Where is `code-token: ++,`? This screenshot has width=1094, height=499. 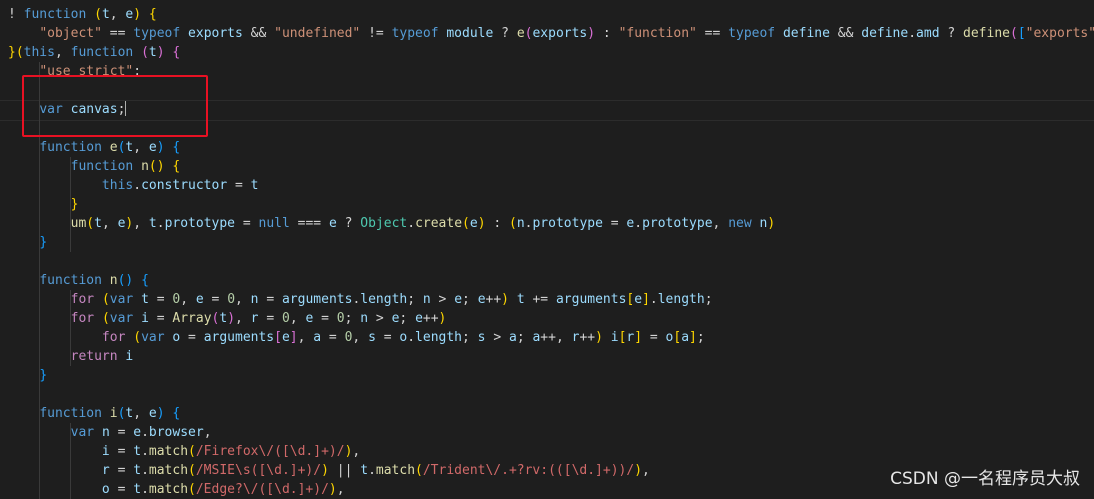 code-token: ++, is located at coordinates (556, 337).